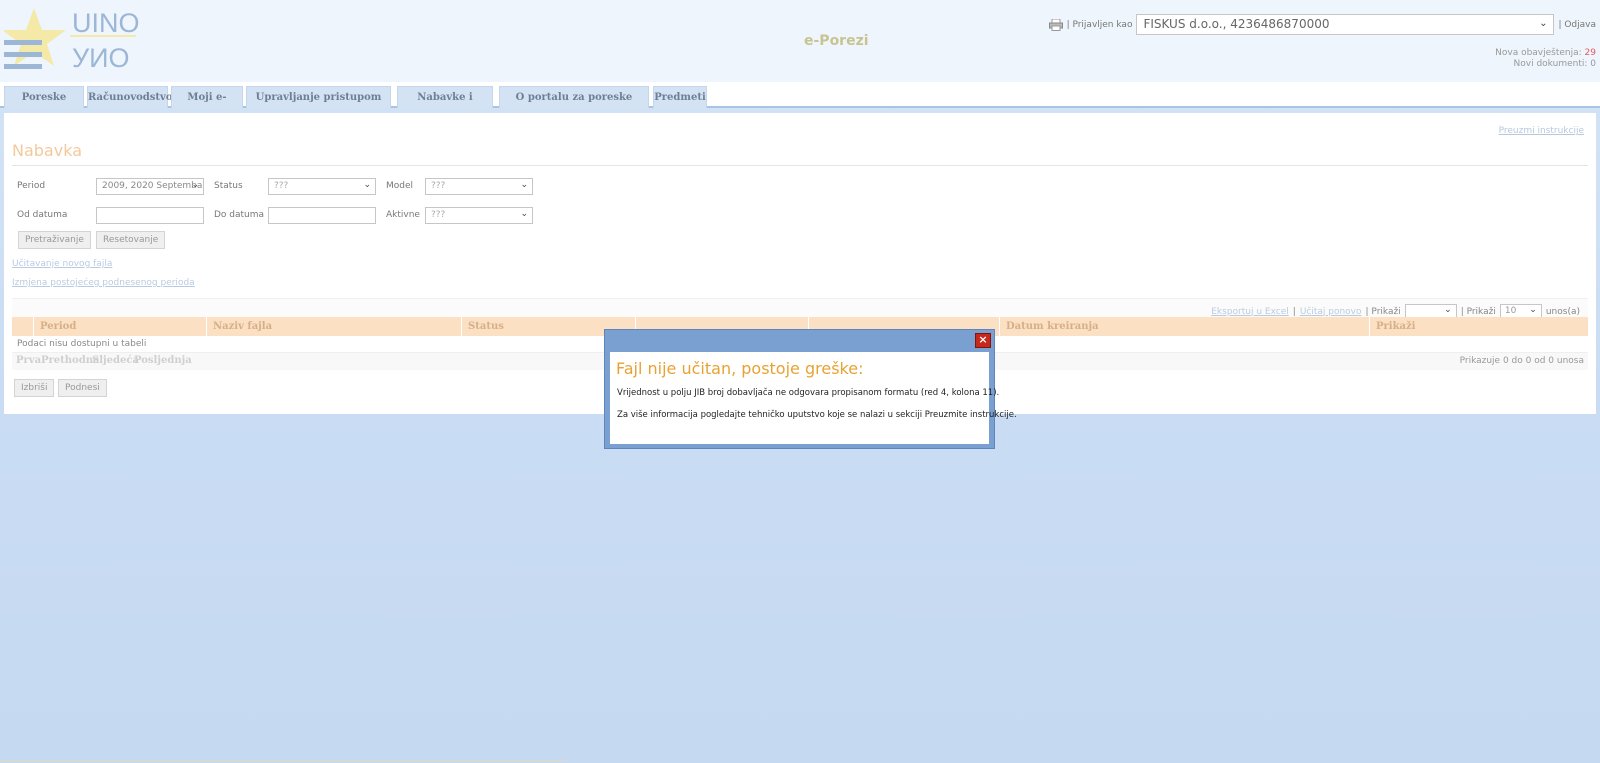 This screenshot has height=763, width=1600. What do you see at coordinates (42, 215) in the screenshot?
I see `from-date-label: Od datuma` at bounding box center [42, 215].